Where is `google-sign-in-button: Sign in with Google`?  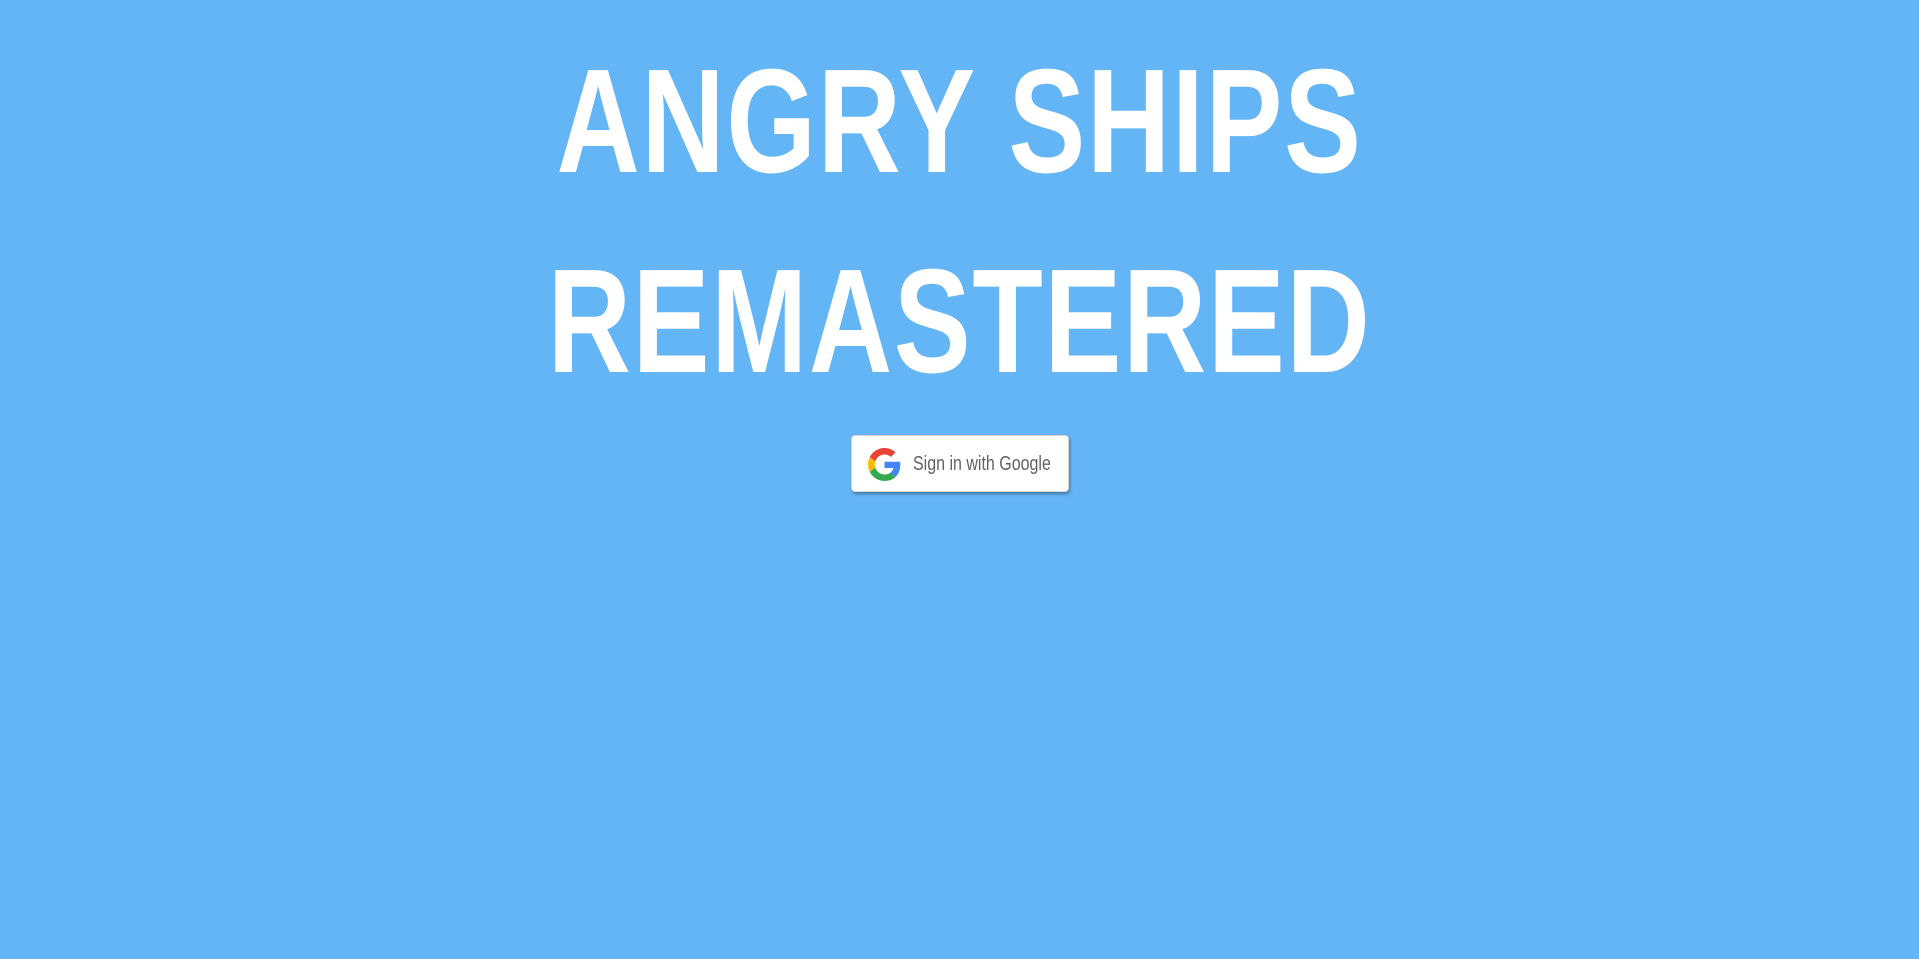
google-sign-in-button: Sign in with Google is located at coordinates (960, 463).